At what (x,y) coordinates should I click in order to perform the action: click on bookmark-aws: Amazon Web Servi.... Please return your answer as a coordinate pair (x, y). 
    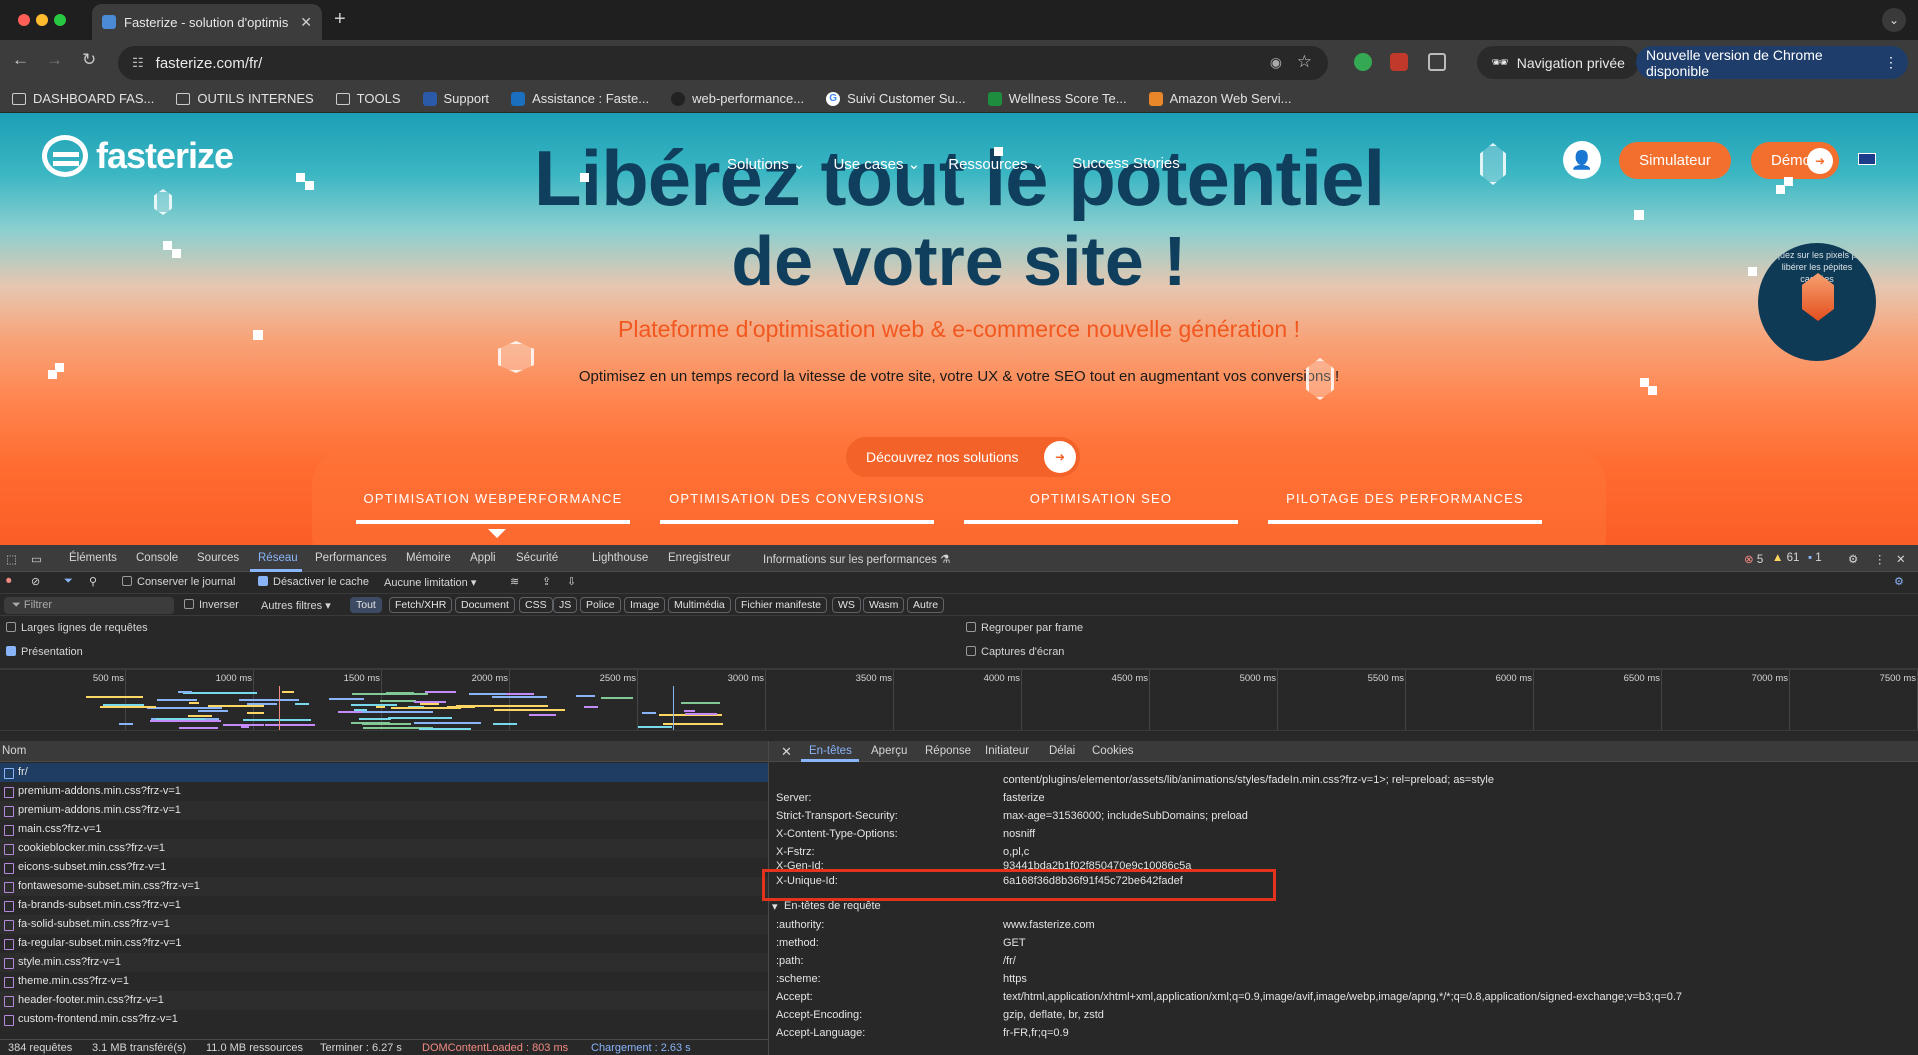
    Looking at the image, I should click on (1220, 98).